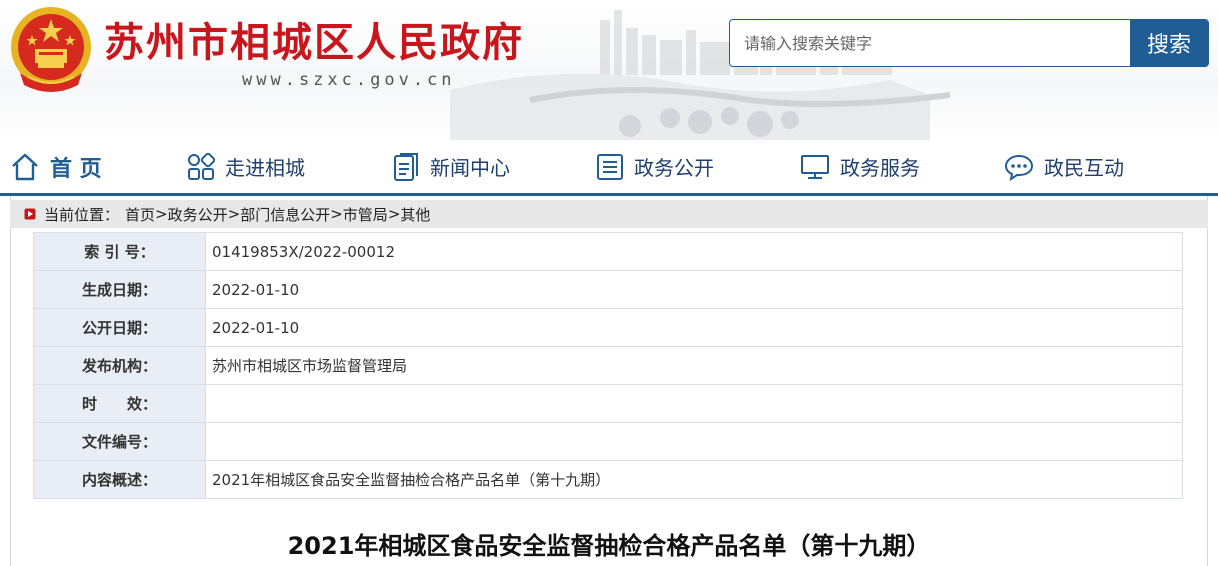  What do you see at coordinates (365, 214) in the screenshot?
I see `breadcrumb-link-market-bureau: 市管局` at bounding box center [365, 214].